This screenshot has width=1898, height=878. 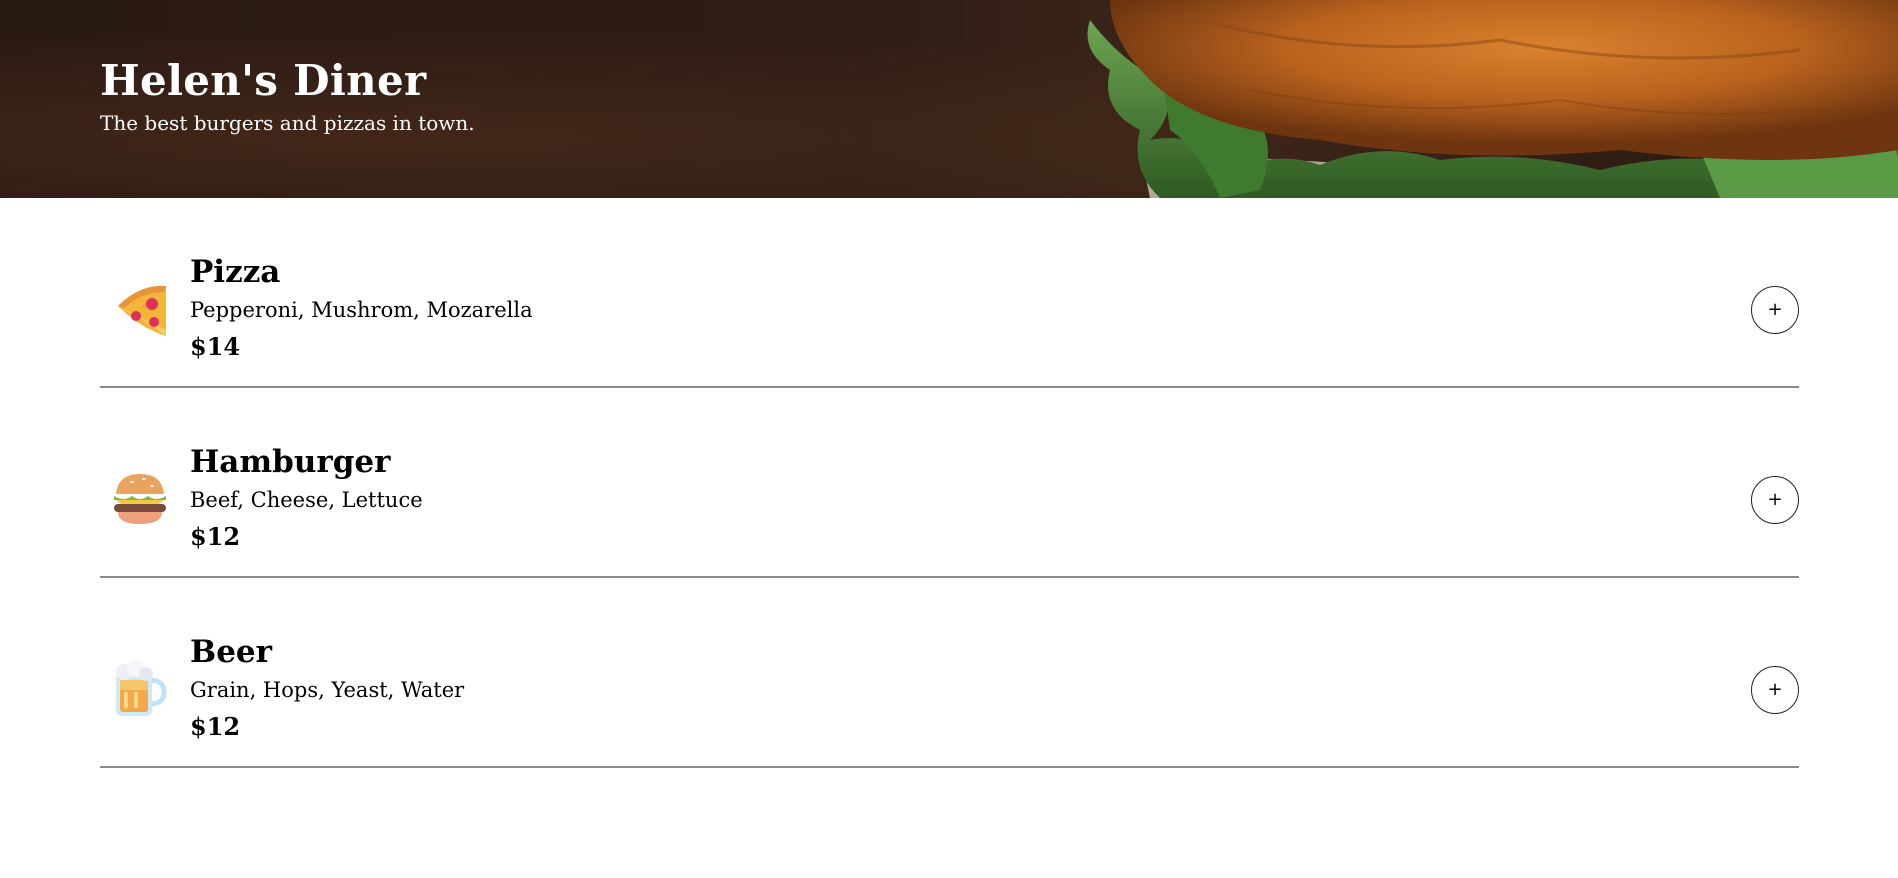 What do you see at coordinates (290, 462) in the screenshot?
I see `item-name: Hamburger` at bounding box center [290, 462].